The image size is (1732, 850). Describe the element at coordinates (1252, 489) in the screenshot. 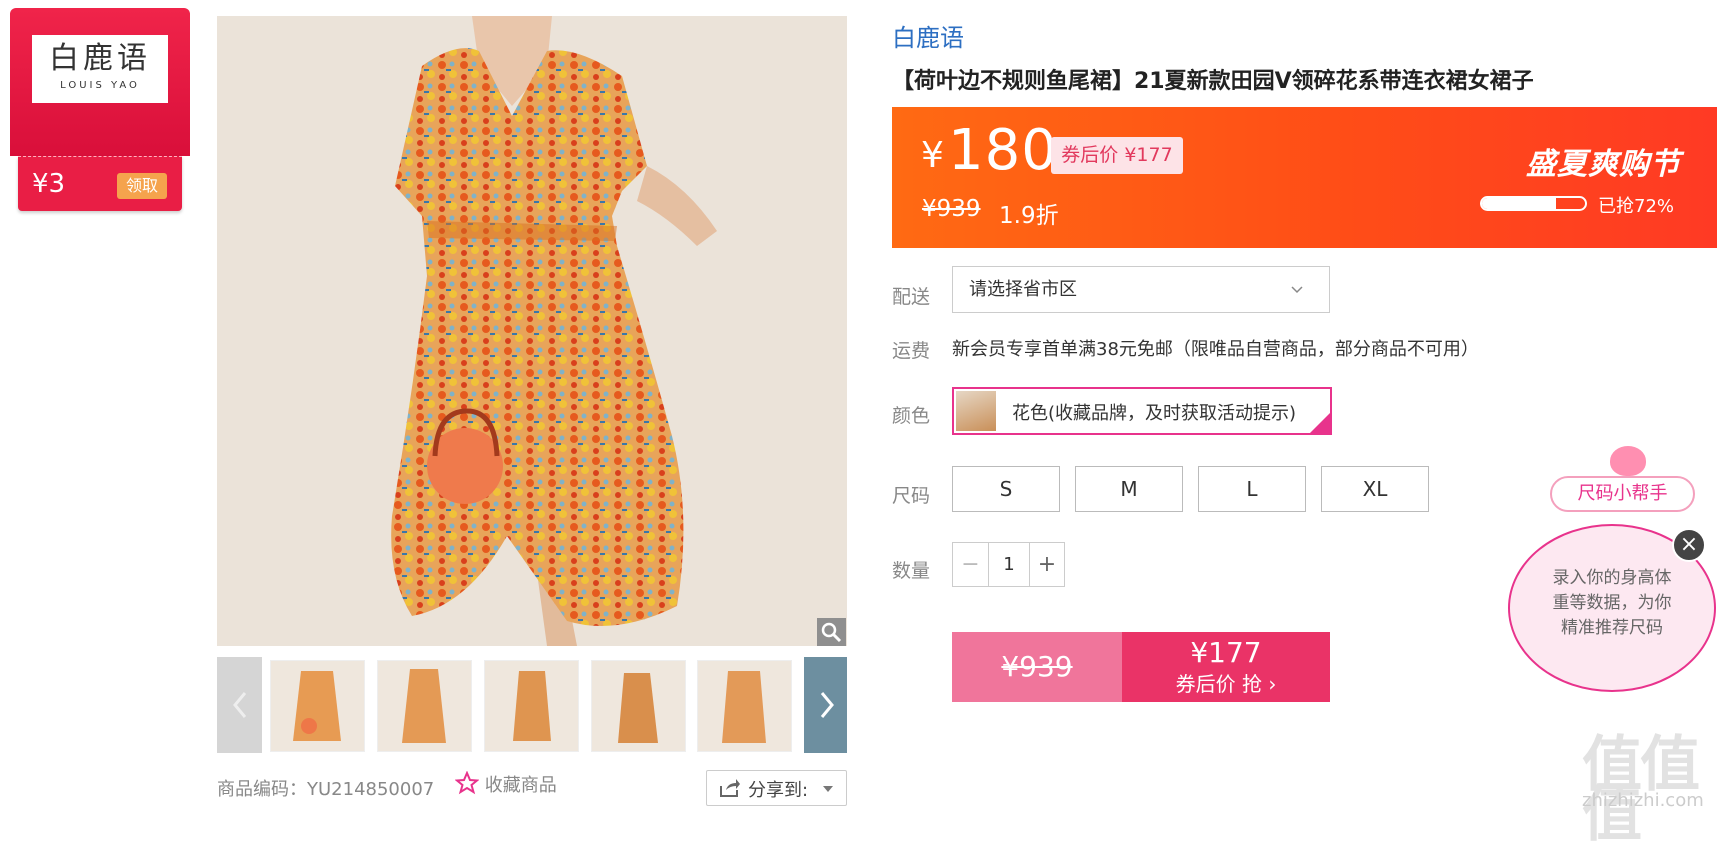

I see `size-option-l: L` at that location.